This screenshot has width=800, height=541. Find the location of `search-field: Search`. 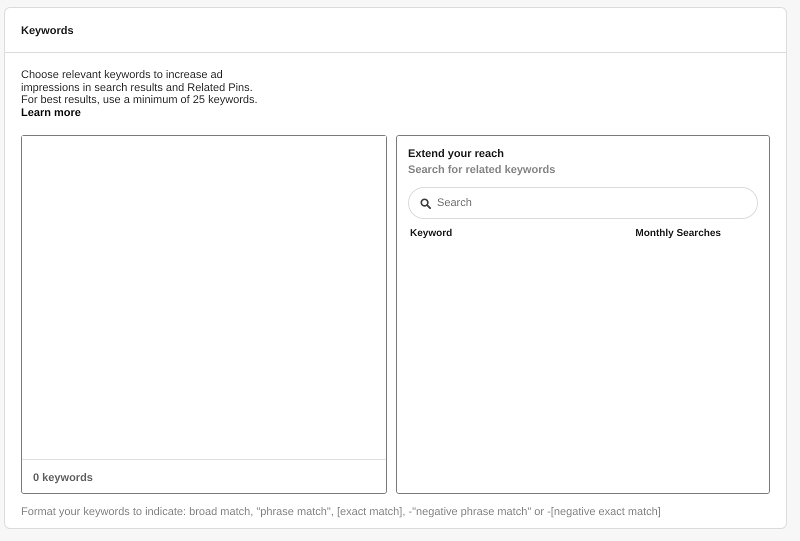

search-field: Search is located at coordinates (583, 202).